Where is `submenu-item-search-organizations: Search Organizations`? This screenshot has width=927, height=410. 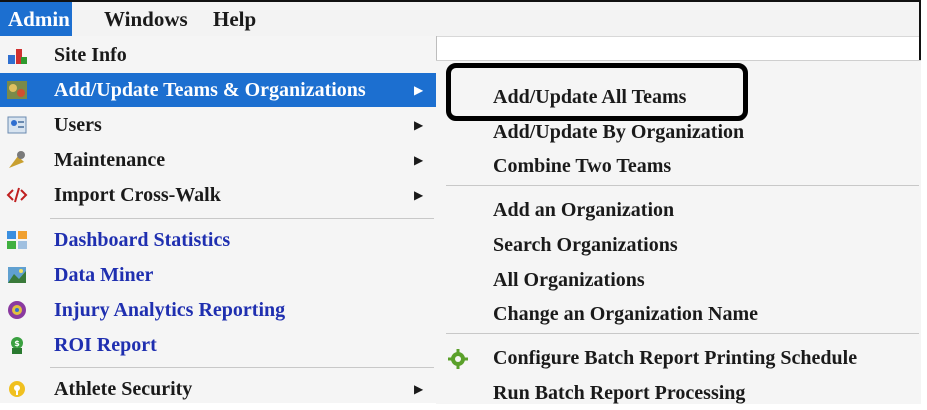
submenu-item-search-organizations: Search Organizations is located at coordinates (678, 245).